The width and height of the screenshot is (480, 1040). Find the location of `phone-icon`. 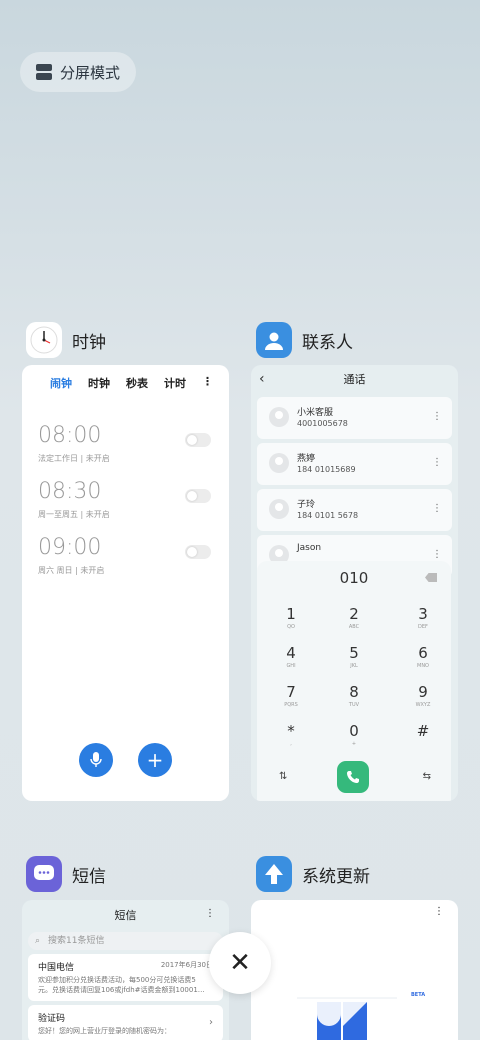

phone-icon is located at coordinates (353, 777).